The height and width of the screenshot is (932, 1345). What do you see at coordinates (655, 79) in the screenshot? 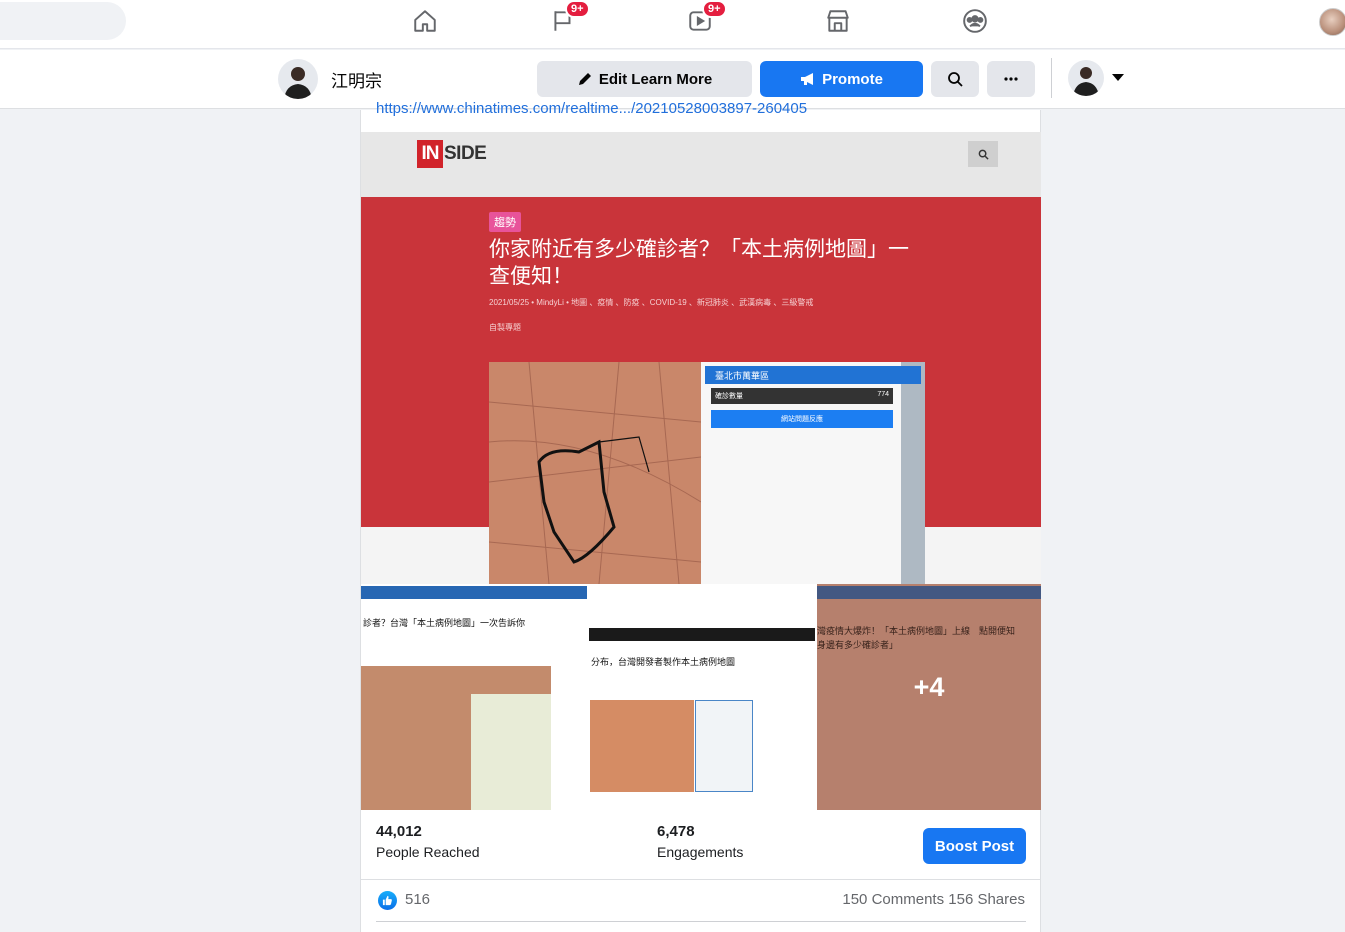
I see `edit-button-label: Edit Learn More` at bounding box center [655, 79].